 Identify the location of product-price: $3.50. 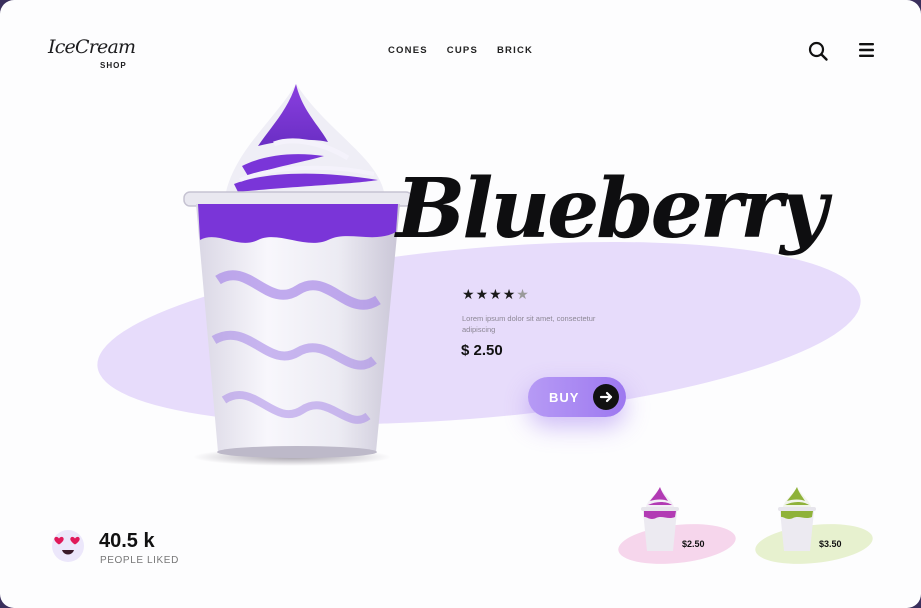
(830, 544).